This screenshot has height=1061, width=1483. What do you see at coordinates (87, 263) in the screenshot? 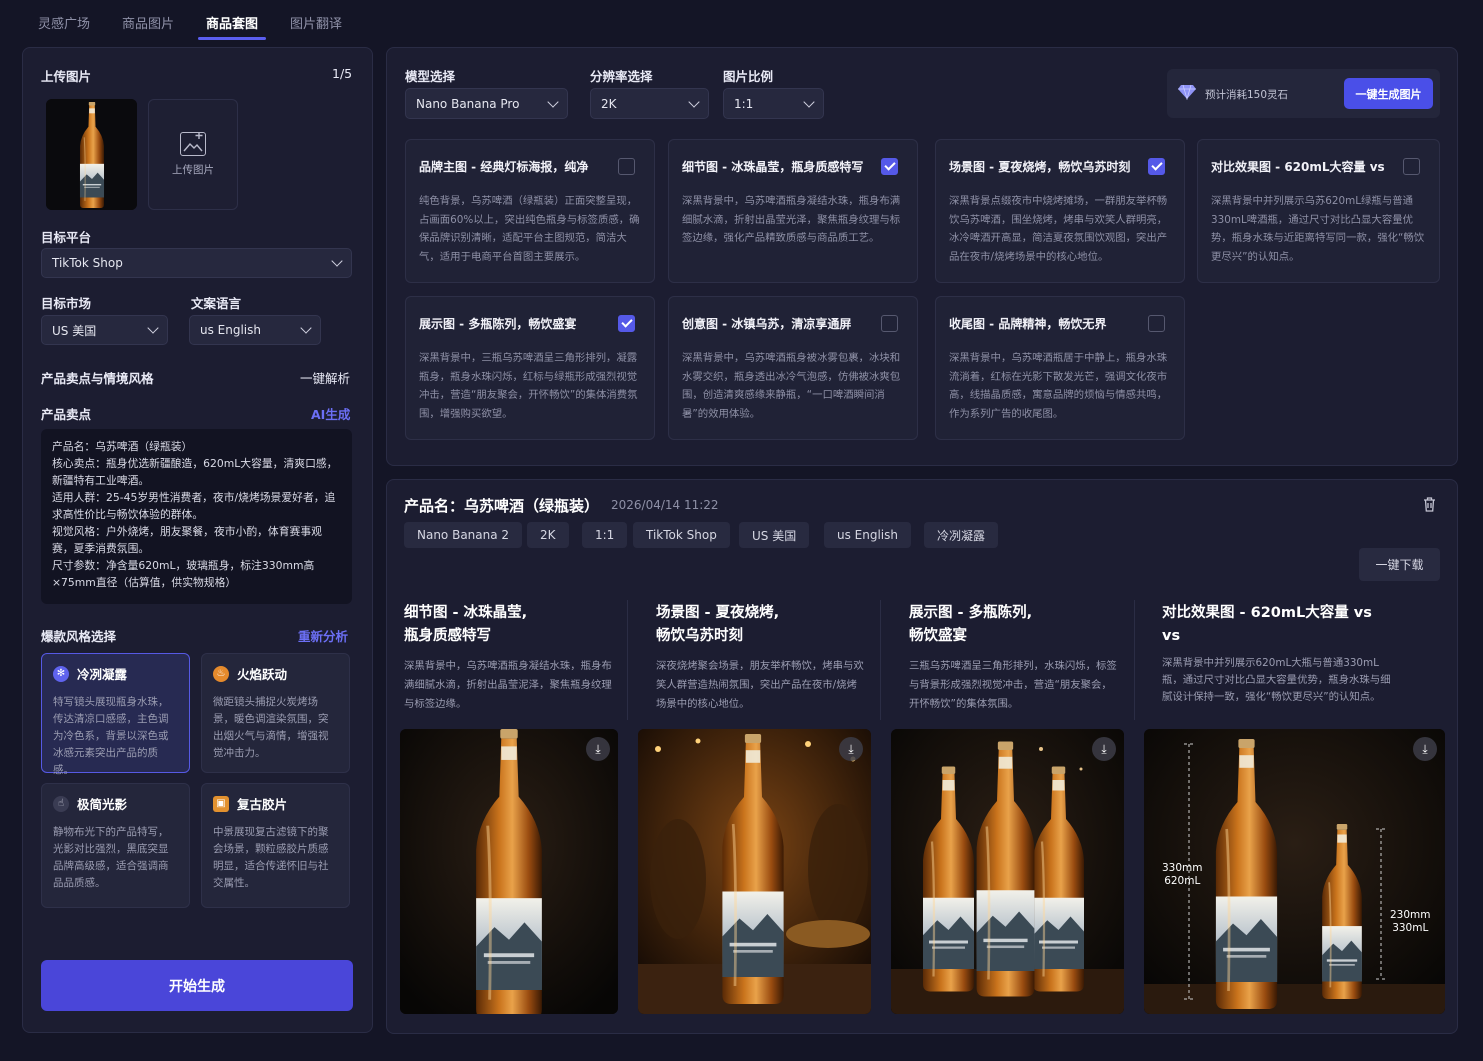
I see `platform-value: TikTok Shop` at bounding box center [87, 263].